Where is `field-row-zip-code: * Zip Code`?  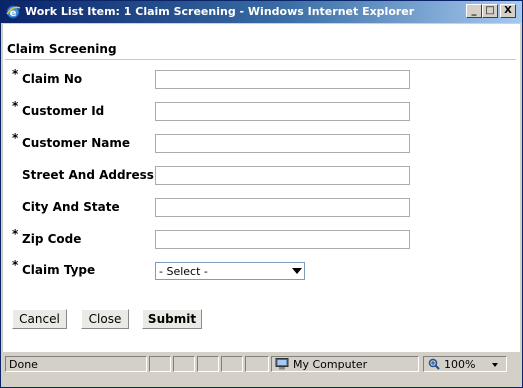
field-row-zip-code: * Zip Code is located at coordinates (261, 239).